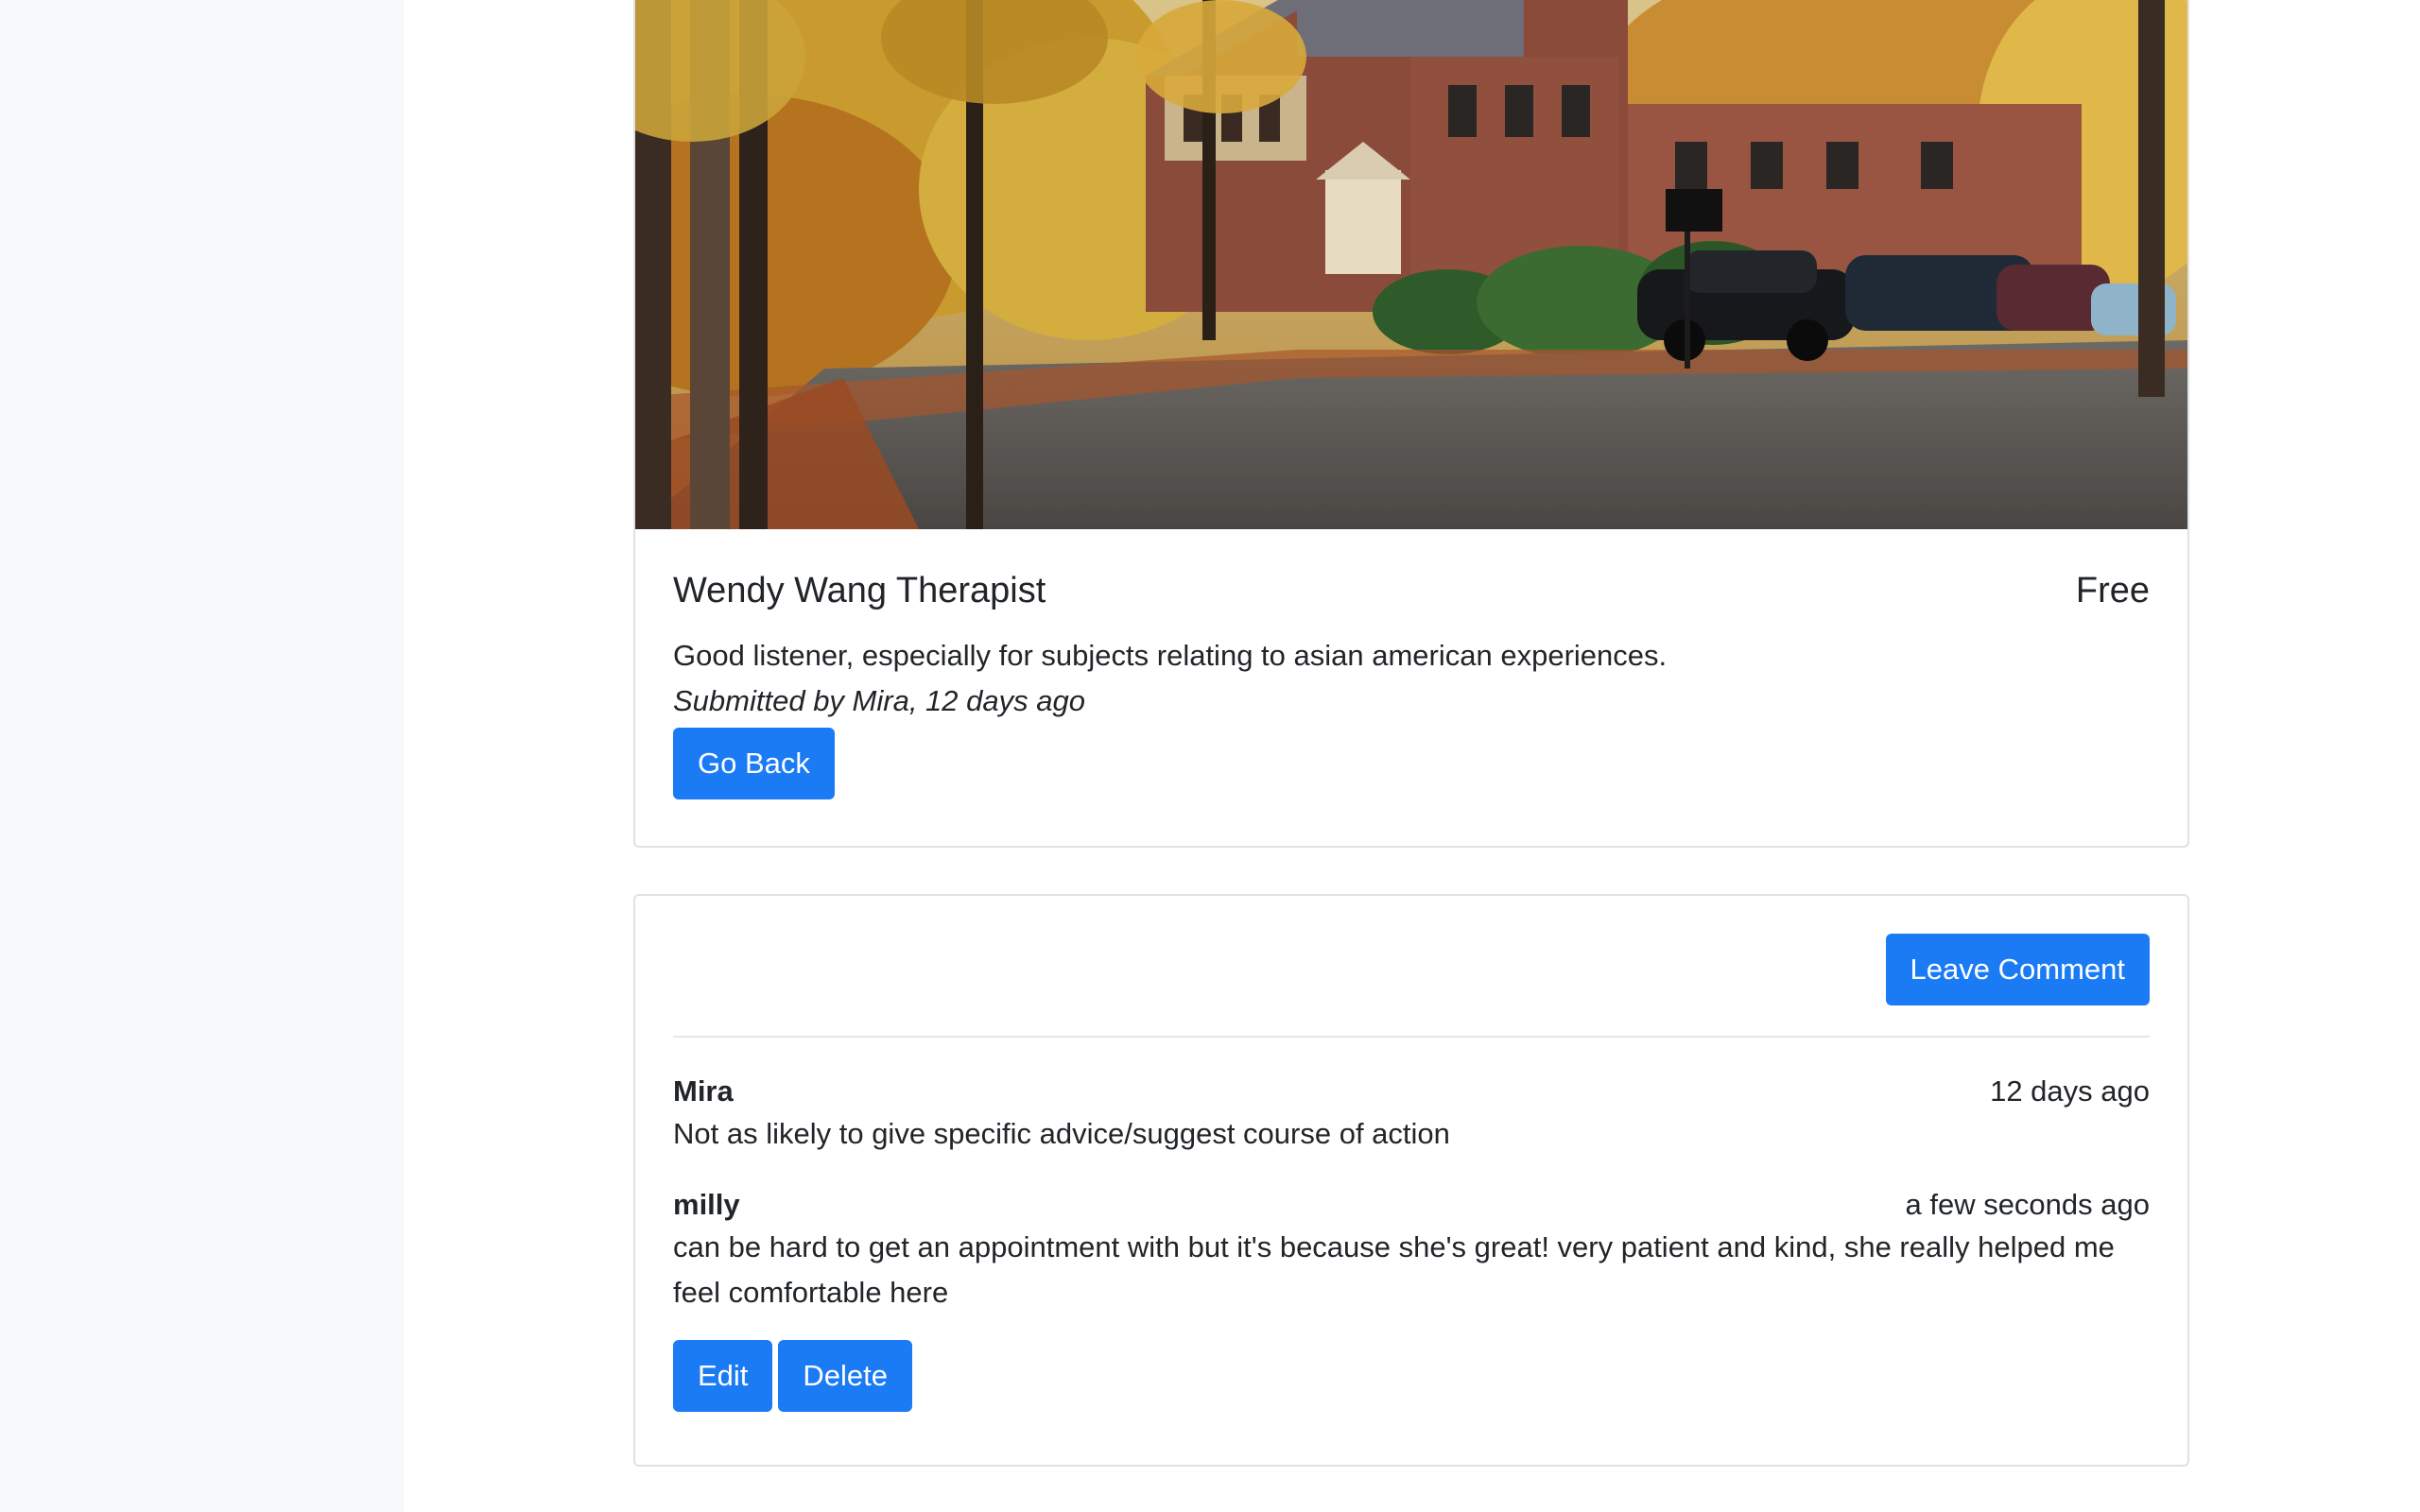 The width and height of the screenshot is (2420, 1512). Describe the element at coordinates (859, 590) in the screenshot. I see `listing-name: Wendy Wang Therapist` at that location.